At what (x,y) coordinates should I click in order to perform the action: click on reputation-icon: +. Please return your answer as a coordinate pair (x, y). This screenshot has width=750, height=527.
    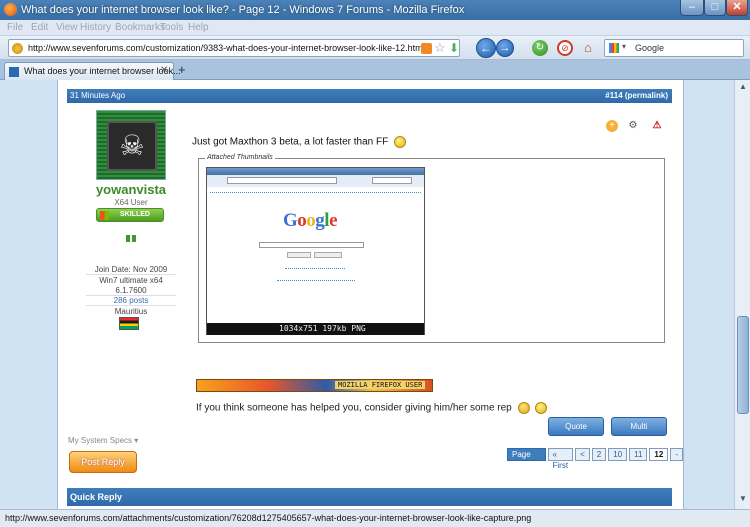
    Looking at the image, I should click on (612, 126).